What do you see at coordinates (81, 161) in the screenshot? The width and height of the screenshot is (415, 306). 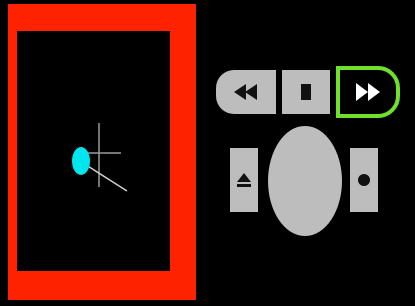 I see `cyan-marker` at bounding box center [81, 161].